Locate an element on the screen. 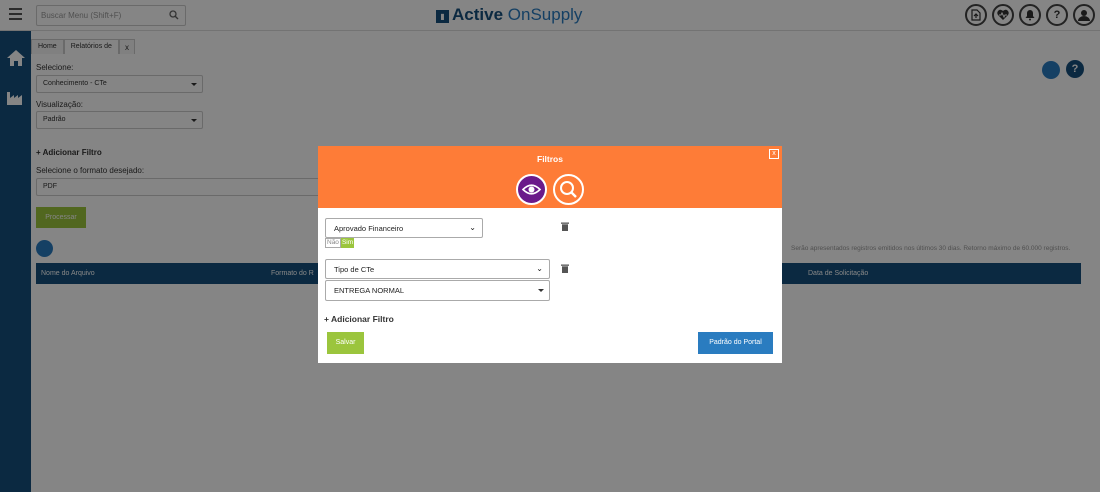  save-button: Salvar is located at coordinates (345, 343).